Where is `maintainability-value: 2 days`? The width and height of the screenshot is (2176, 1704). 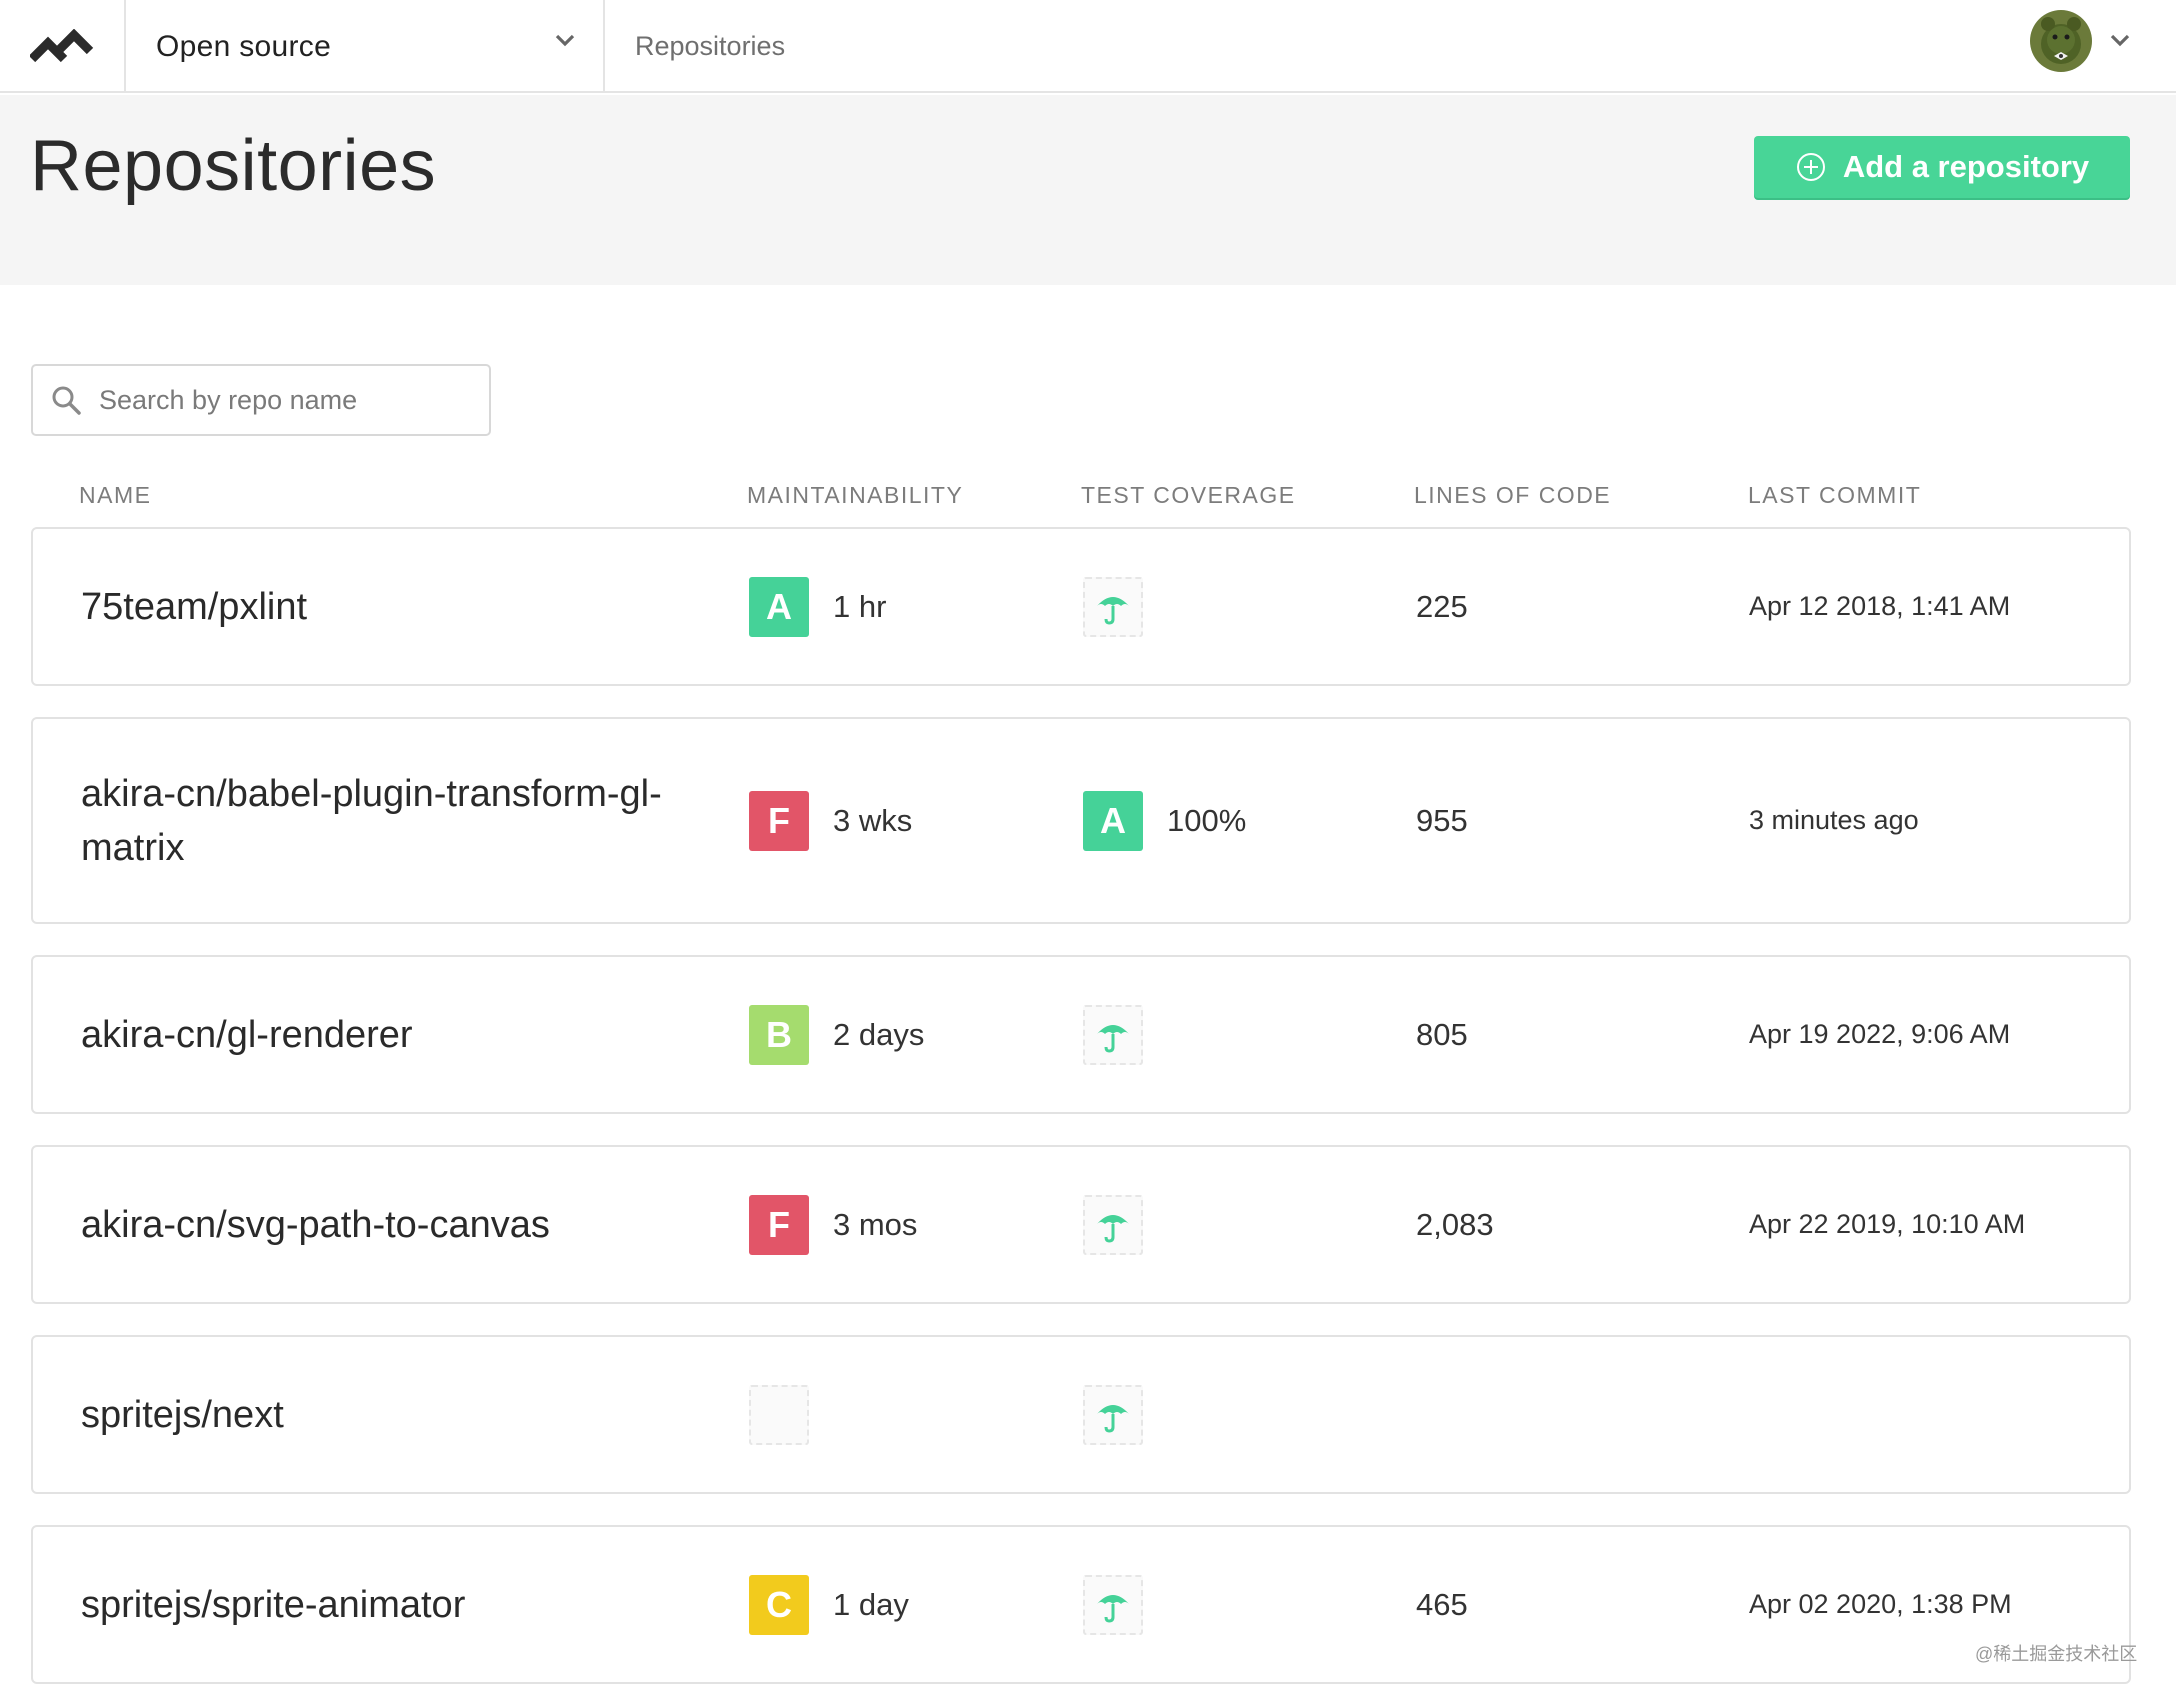 maintainability-value: 2 days is located at coordinates (879, 1034).